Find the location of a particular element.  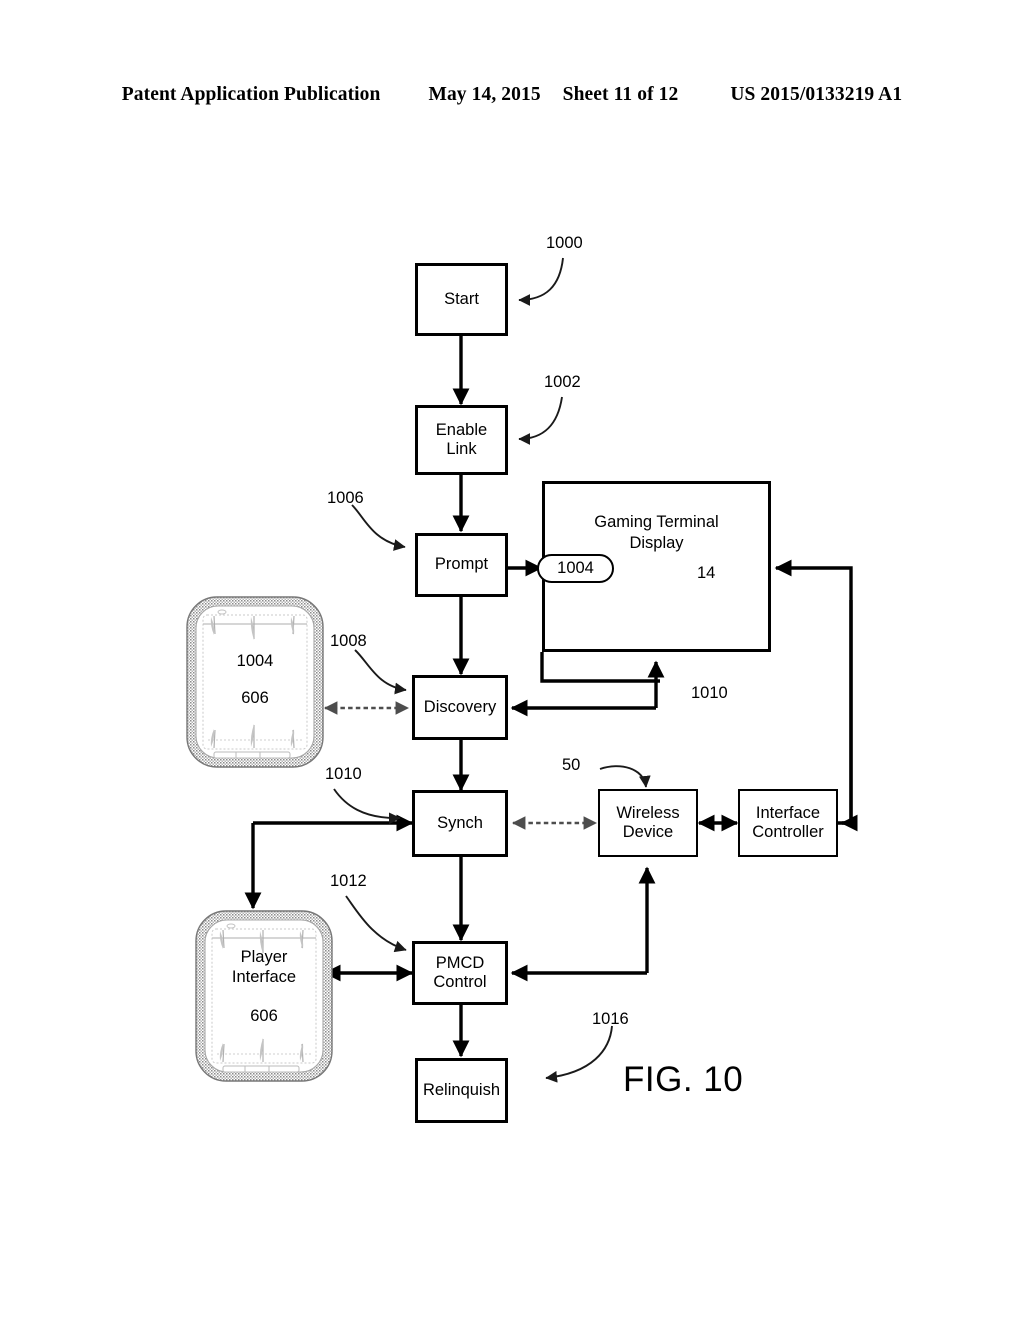

pmcd-device-top-line2: 606 is located at coordinates (255, 698).